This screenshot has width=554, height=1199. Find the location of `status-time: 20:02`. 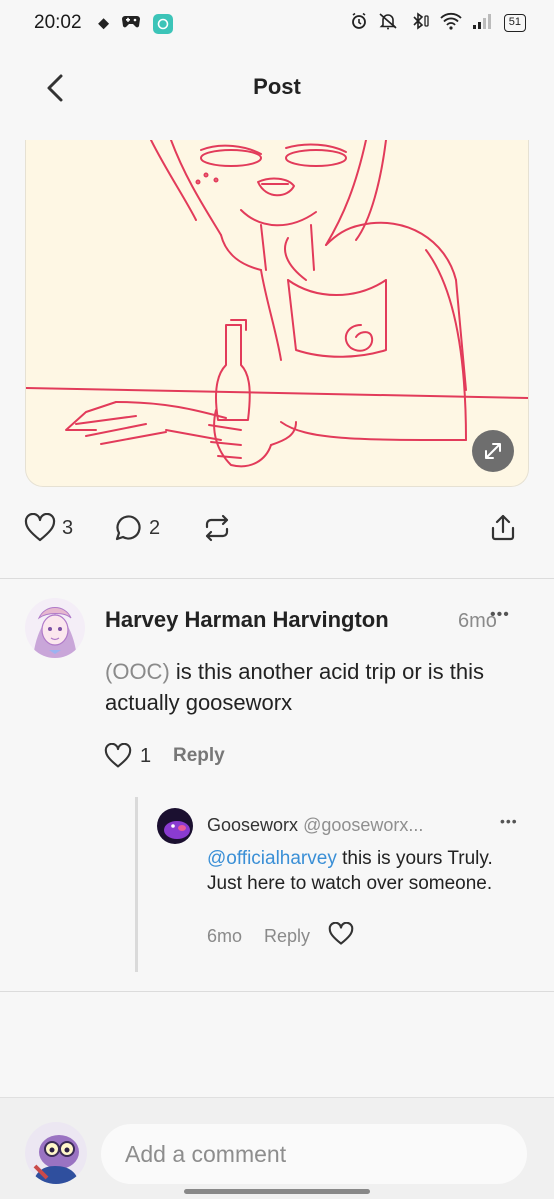

status-time: 20:02 is located at coordinates (58, 22).